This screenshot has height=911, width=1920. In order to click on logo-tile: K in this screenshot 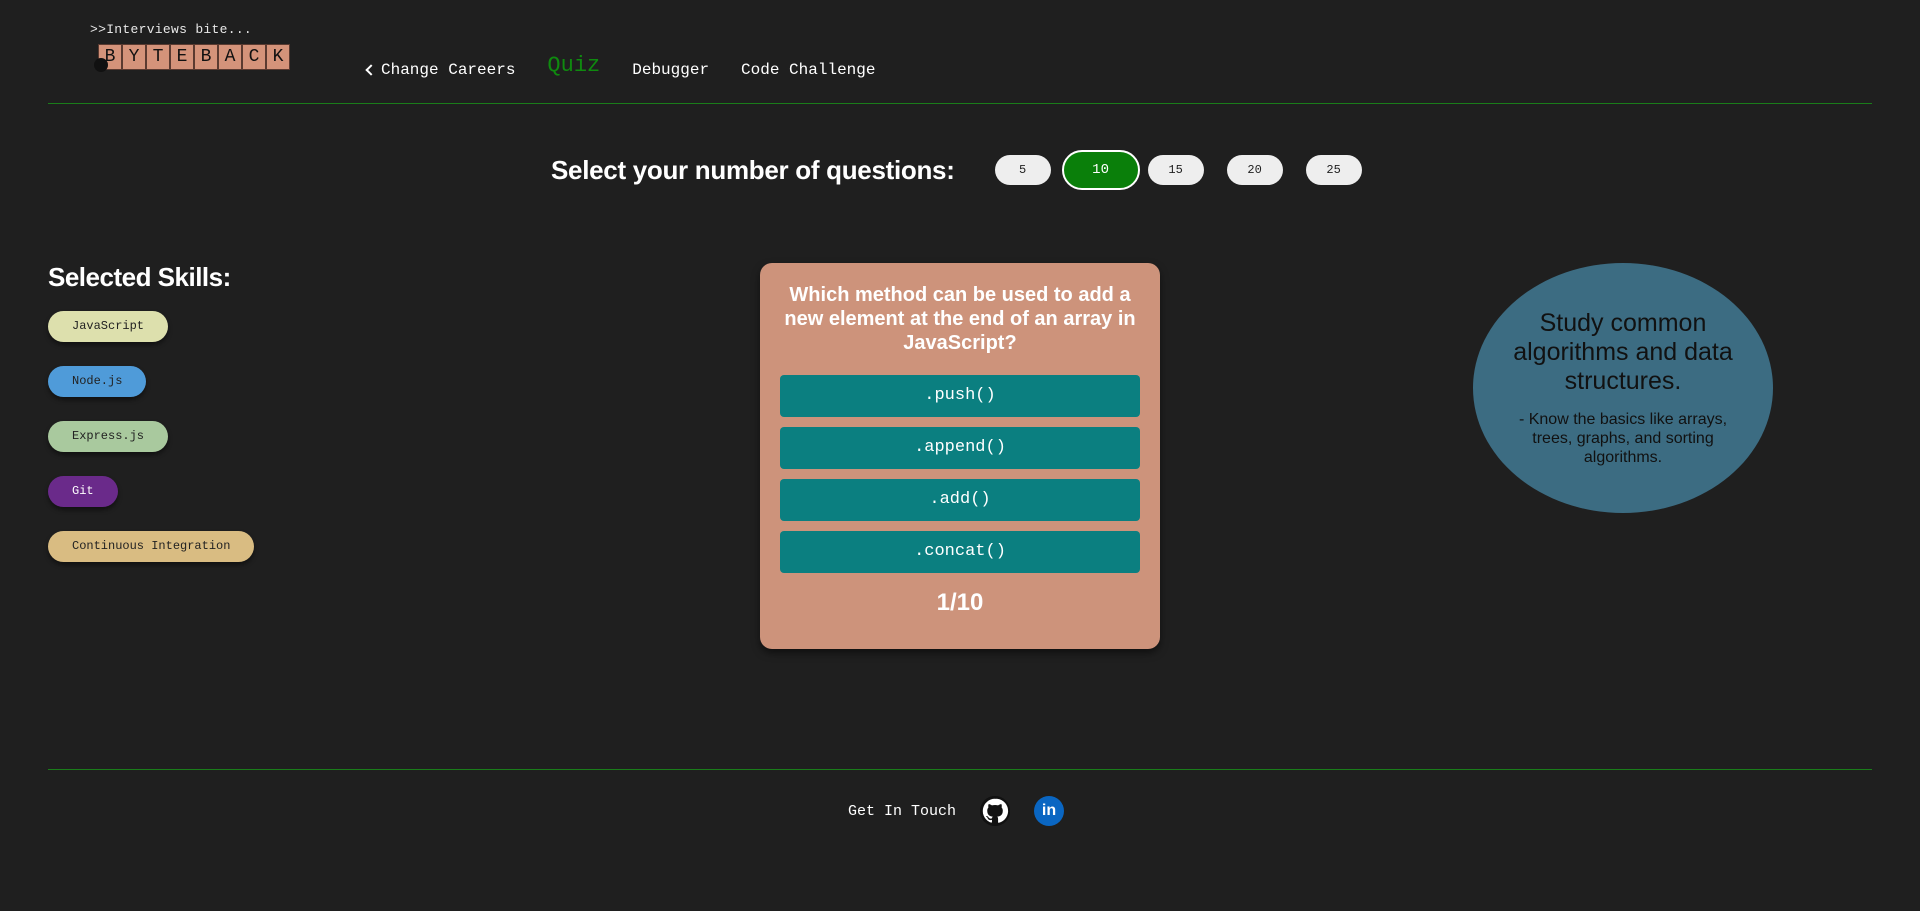, I will do `click(278, 57)`.